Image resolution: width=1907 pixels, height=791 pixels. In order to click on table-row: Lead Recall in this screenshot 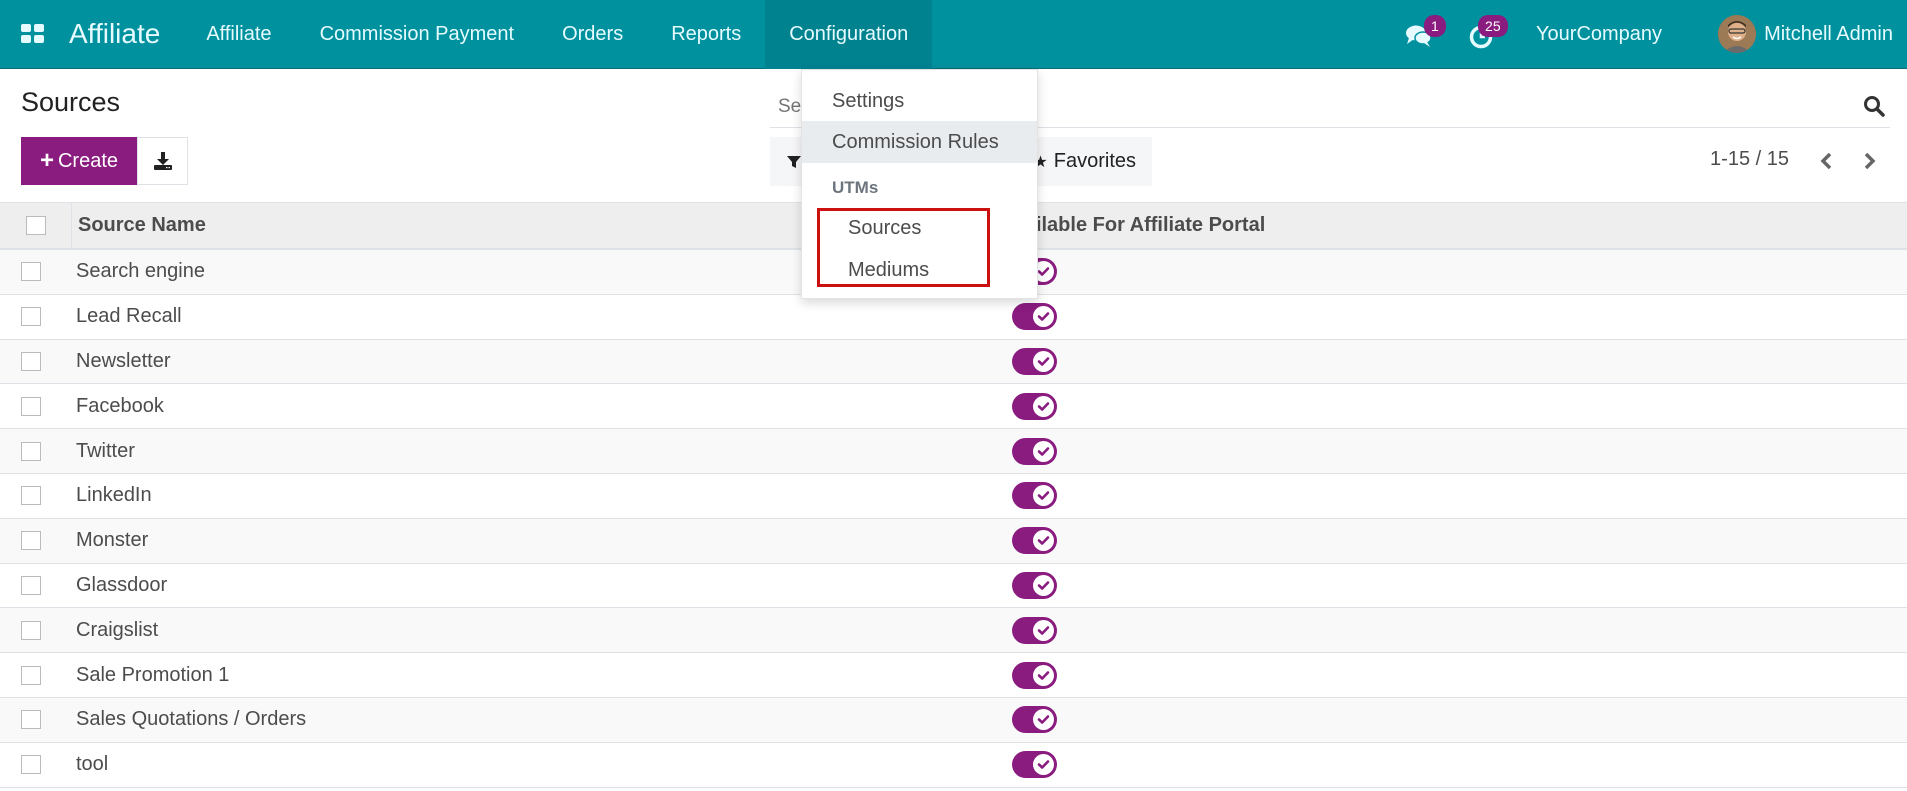, I will do `click(953, 317)`.